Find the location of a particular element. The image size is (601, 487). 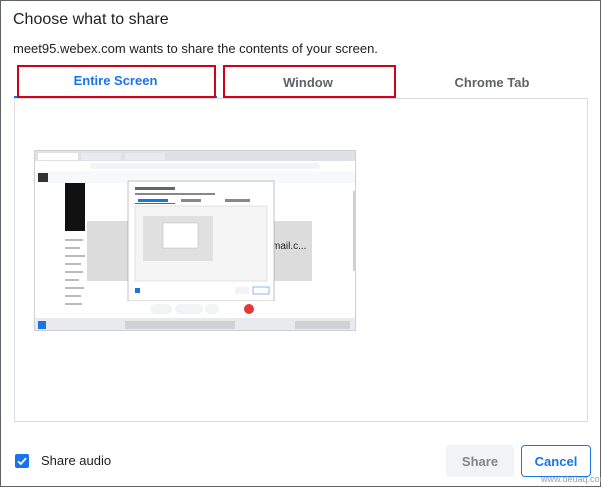

watermark-text: www.deuaq.com is located at coordinates (571, 479).